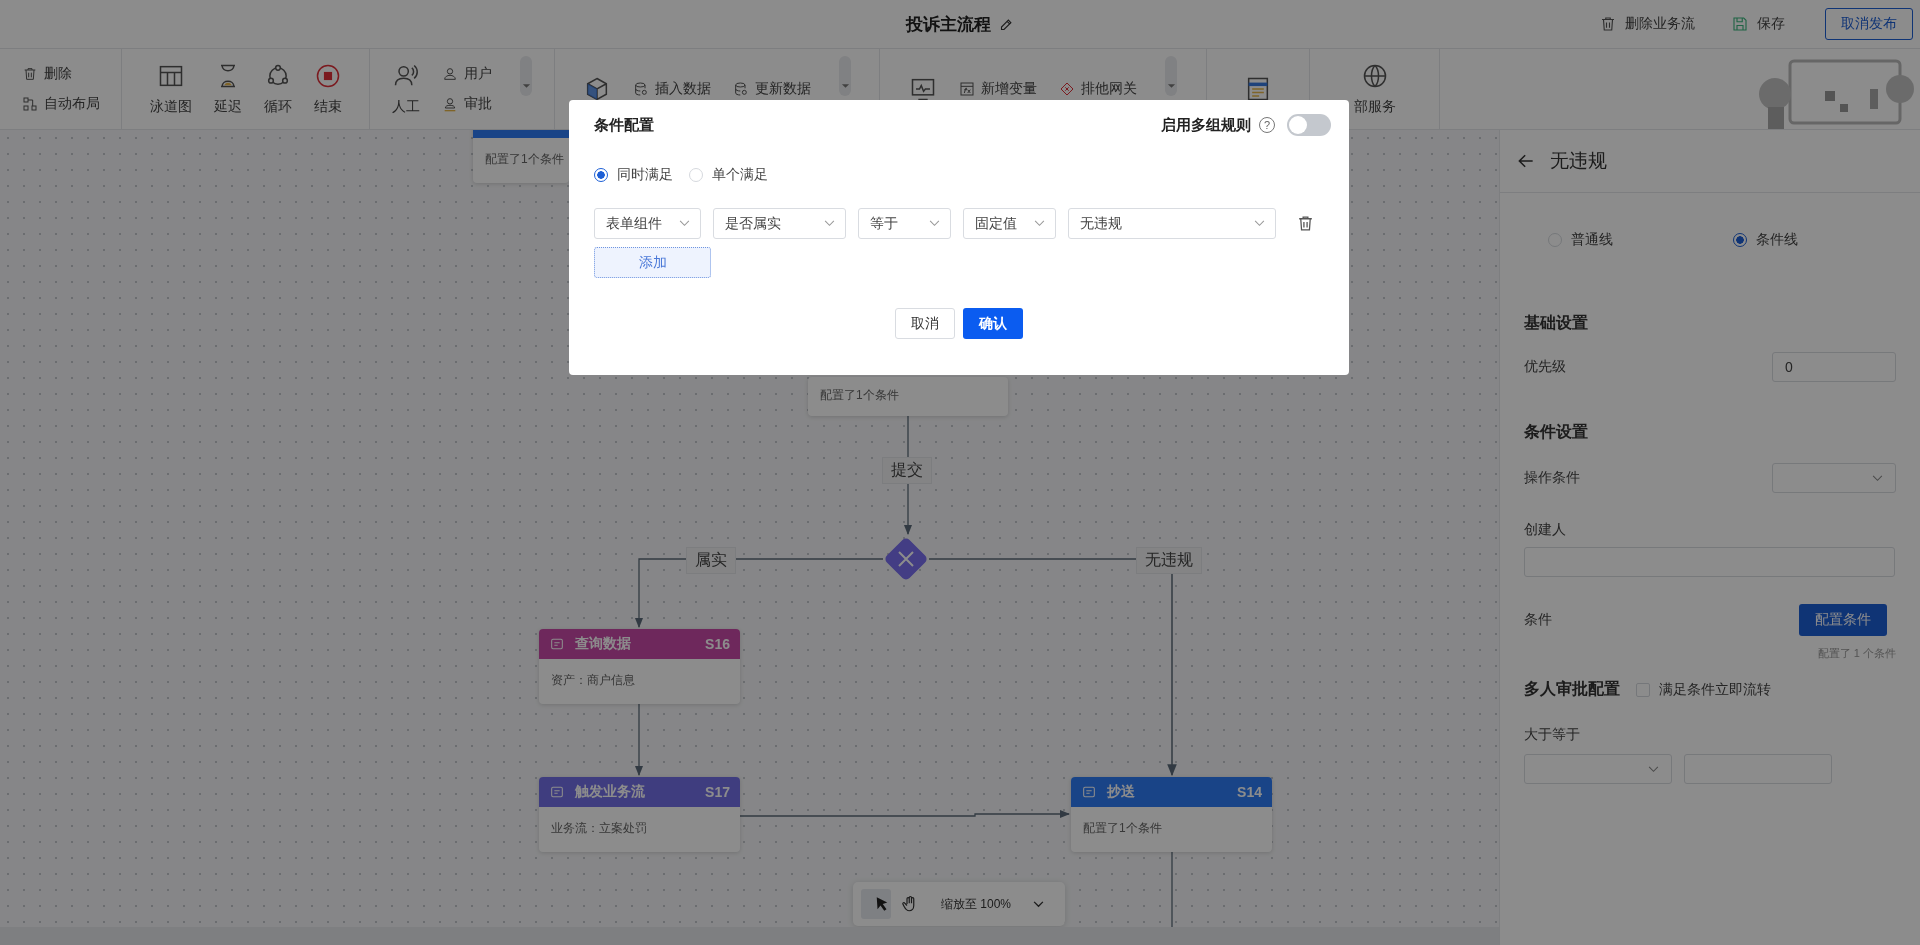 The image size is (1920, 945). What do you see at coordinates (1121, 792) in the screenshot?
I see `node-title: 抄送` at bounding box center [1121, 792].